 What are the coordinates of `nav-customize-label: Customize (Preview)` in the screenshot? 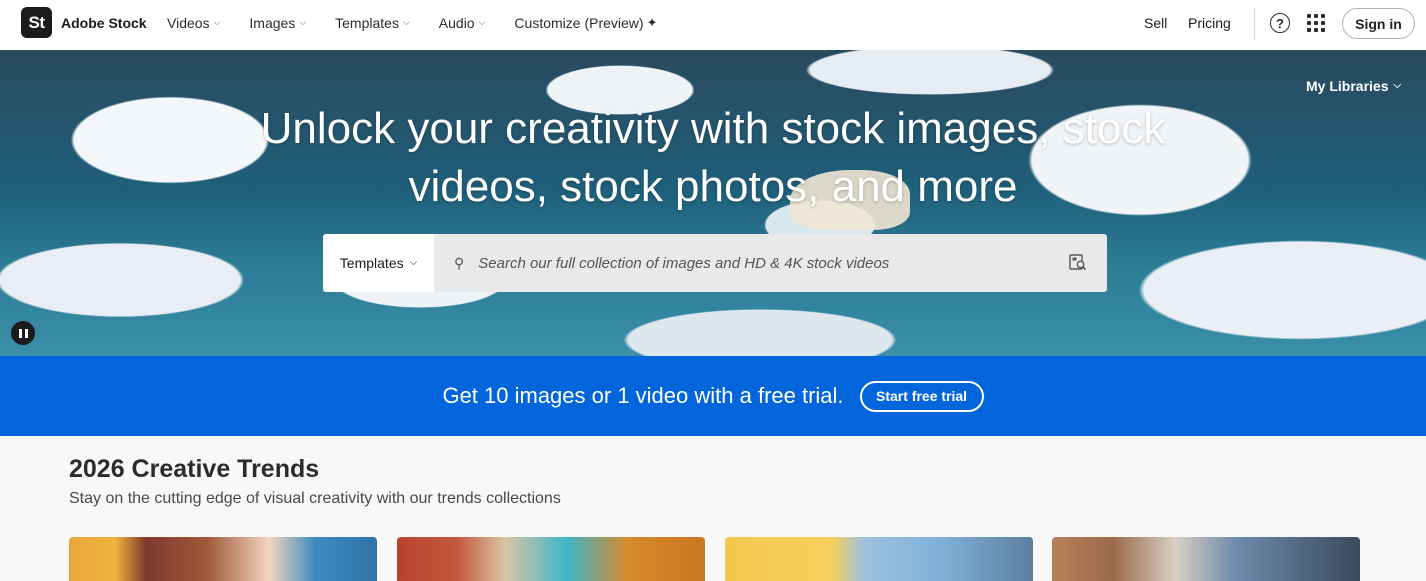 It's located at (579, 23).